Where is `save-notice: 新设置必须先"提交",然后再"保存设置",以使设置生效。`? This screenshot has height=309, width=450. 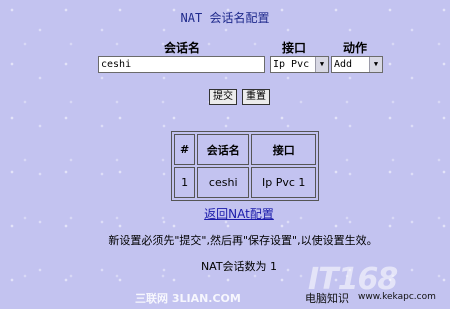 save-notice: 新设置必须先"提交",然后再"保存设置",以使设置生效。 is located at coordinates (243, 240).